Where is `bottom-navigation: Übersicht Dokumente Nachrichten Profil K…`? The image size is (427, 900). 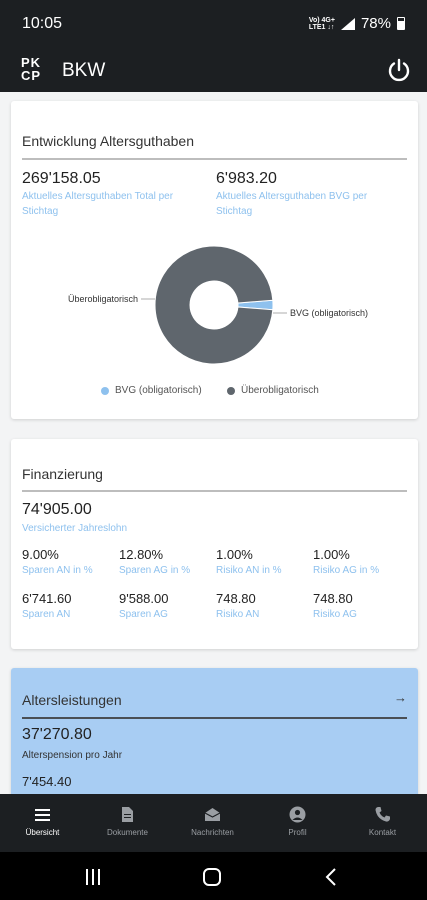
bottom-navigation: Übersicht Dokumente Nachrichten Profil K… is located at coordinates (213, 823).